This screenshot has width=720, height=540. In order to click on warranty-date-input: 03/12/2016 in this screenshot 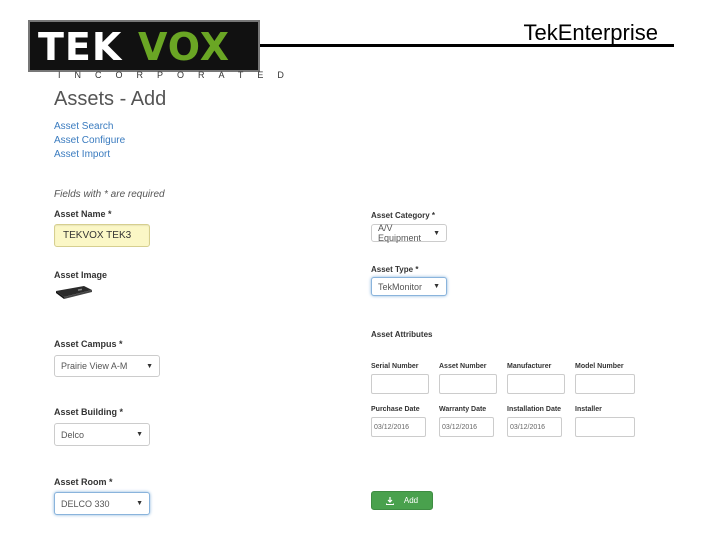, I will do `click(466, 427)`.